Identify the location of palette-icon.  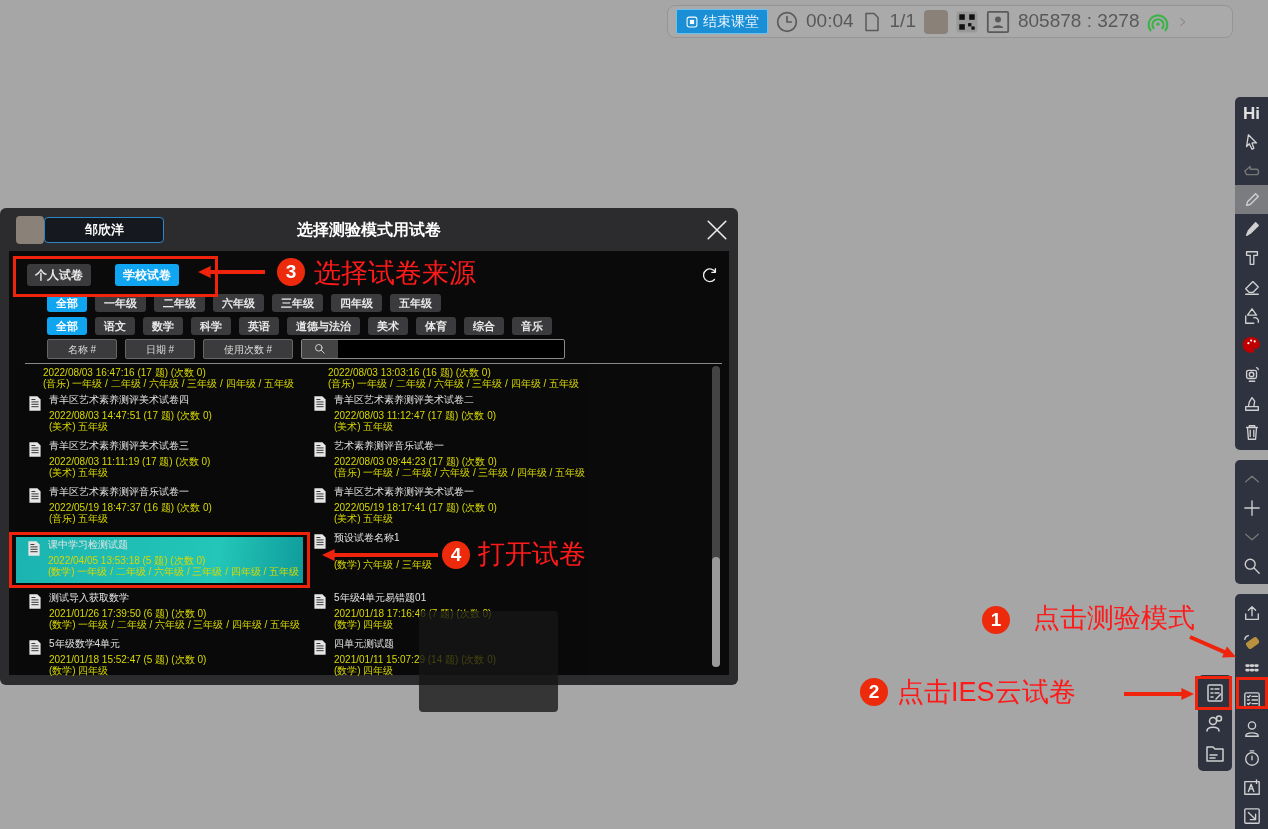
(1251, 344).